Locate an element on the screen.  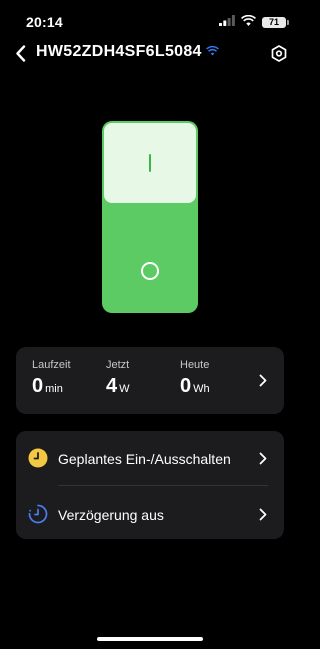
stat-label: Jetzt is located at coordinates (118, 365).